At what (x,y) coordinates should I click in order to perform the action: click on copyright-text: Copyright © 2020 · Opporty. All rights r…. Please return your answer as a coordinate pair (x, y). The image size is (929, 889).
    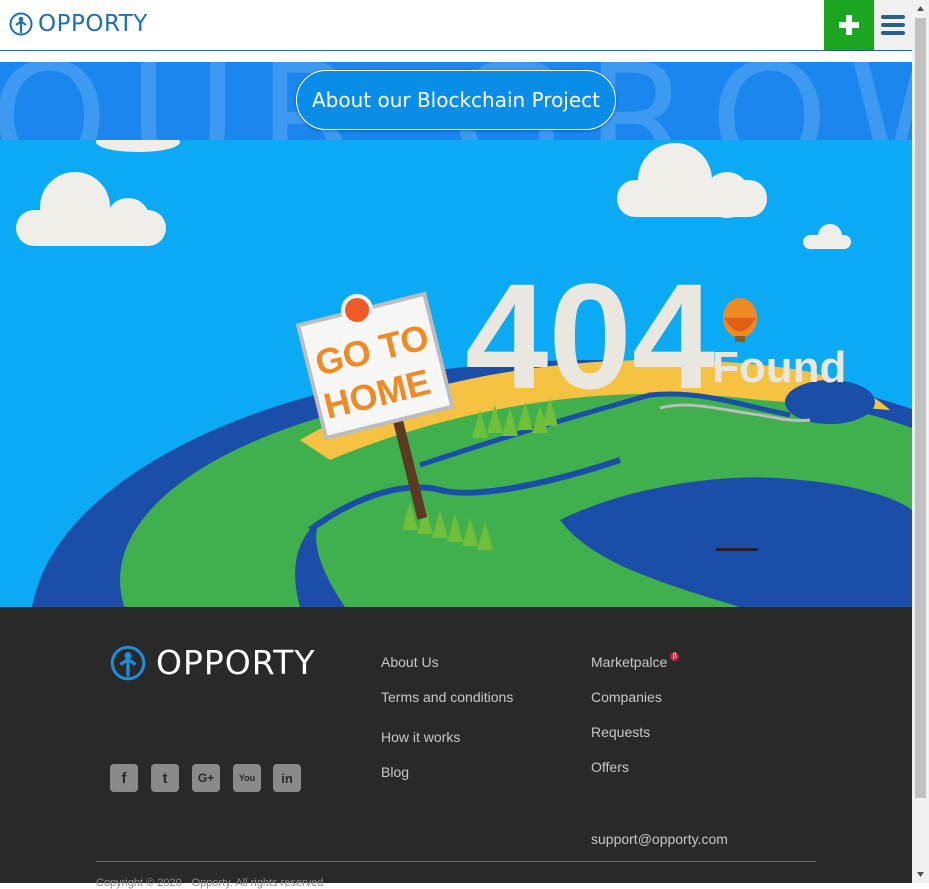
    Looking at the image, I should click on (210, 883).